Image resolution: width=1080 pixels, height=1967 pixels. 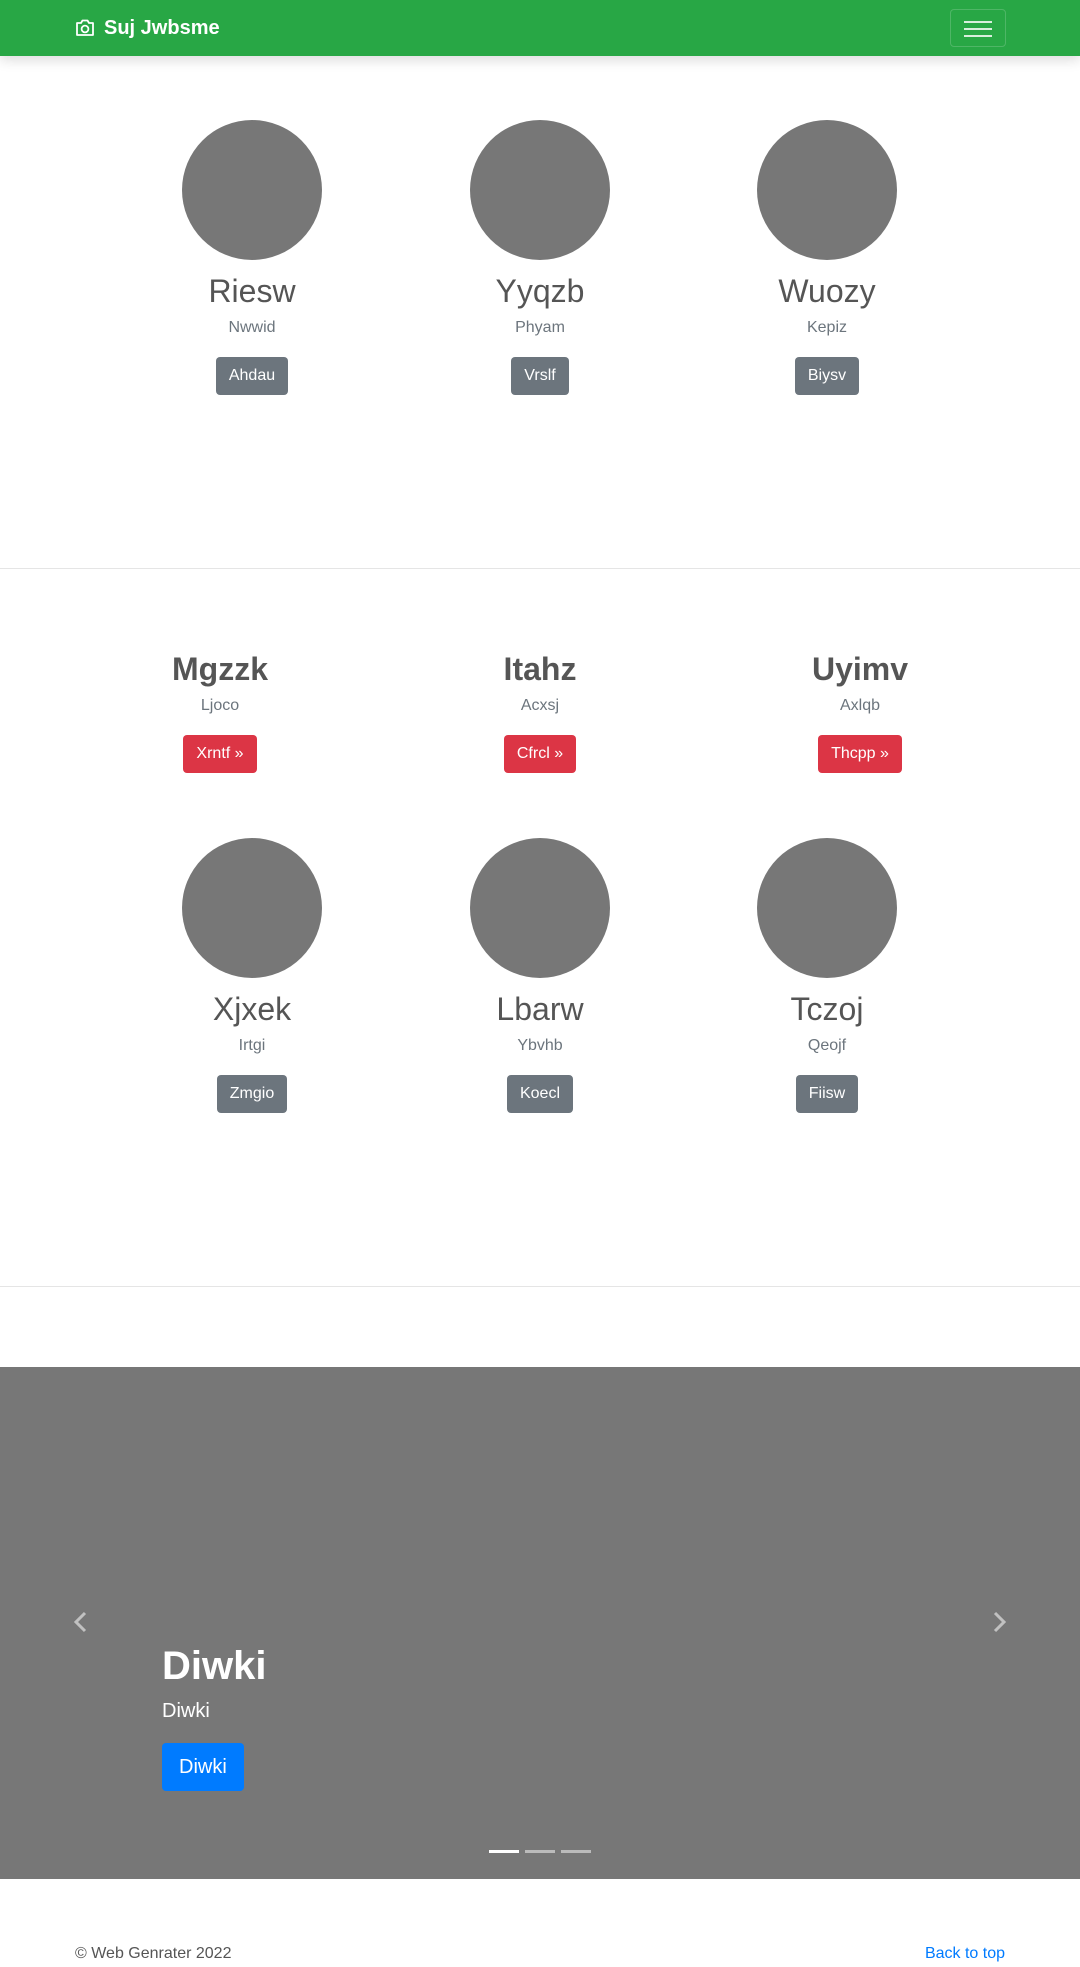 What do you see at coordinates (162, 27) in the screenshot?
I see `brand-name: Suj Jwbsme` at bounding box center [162, 27].